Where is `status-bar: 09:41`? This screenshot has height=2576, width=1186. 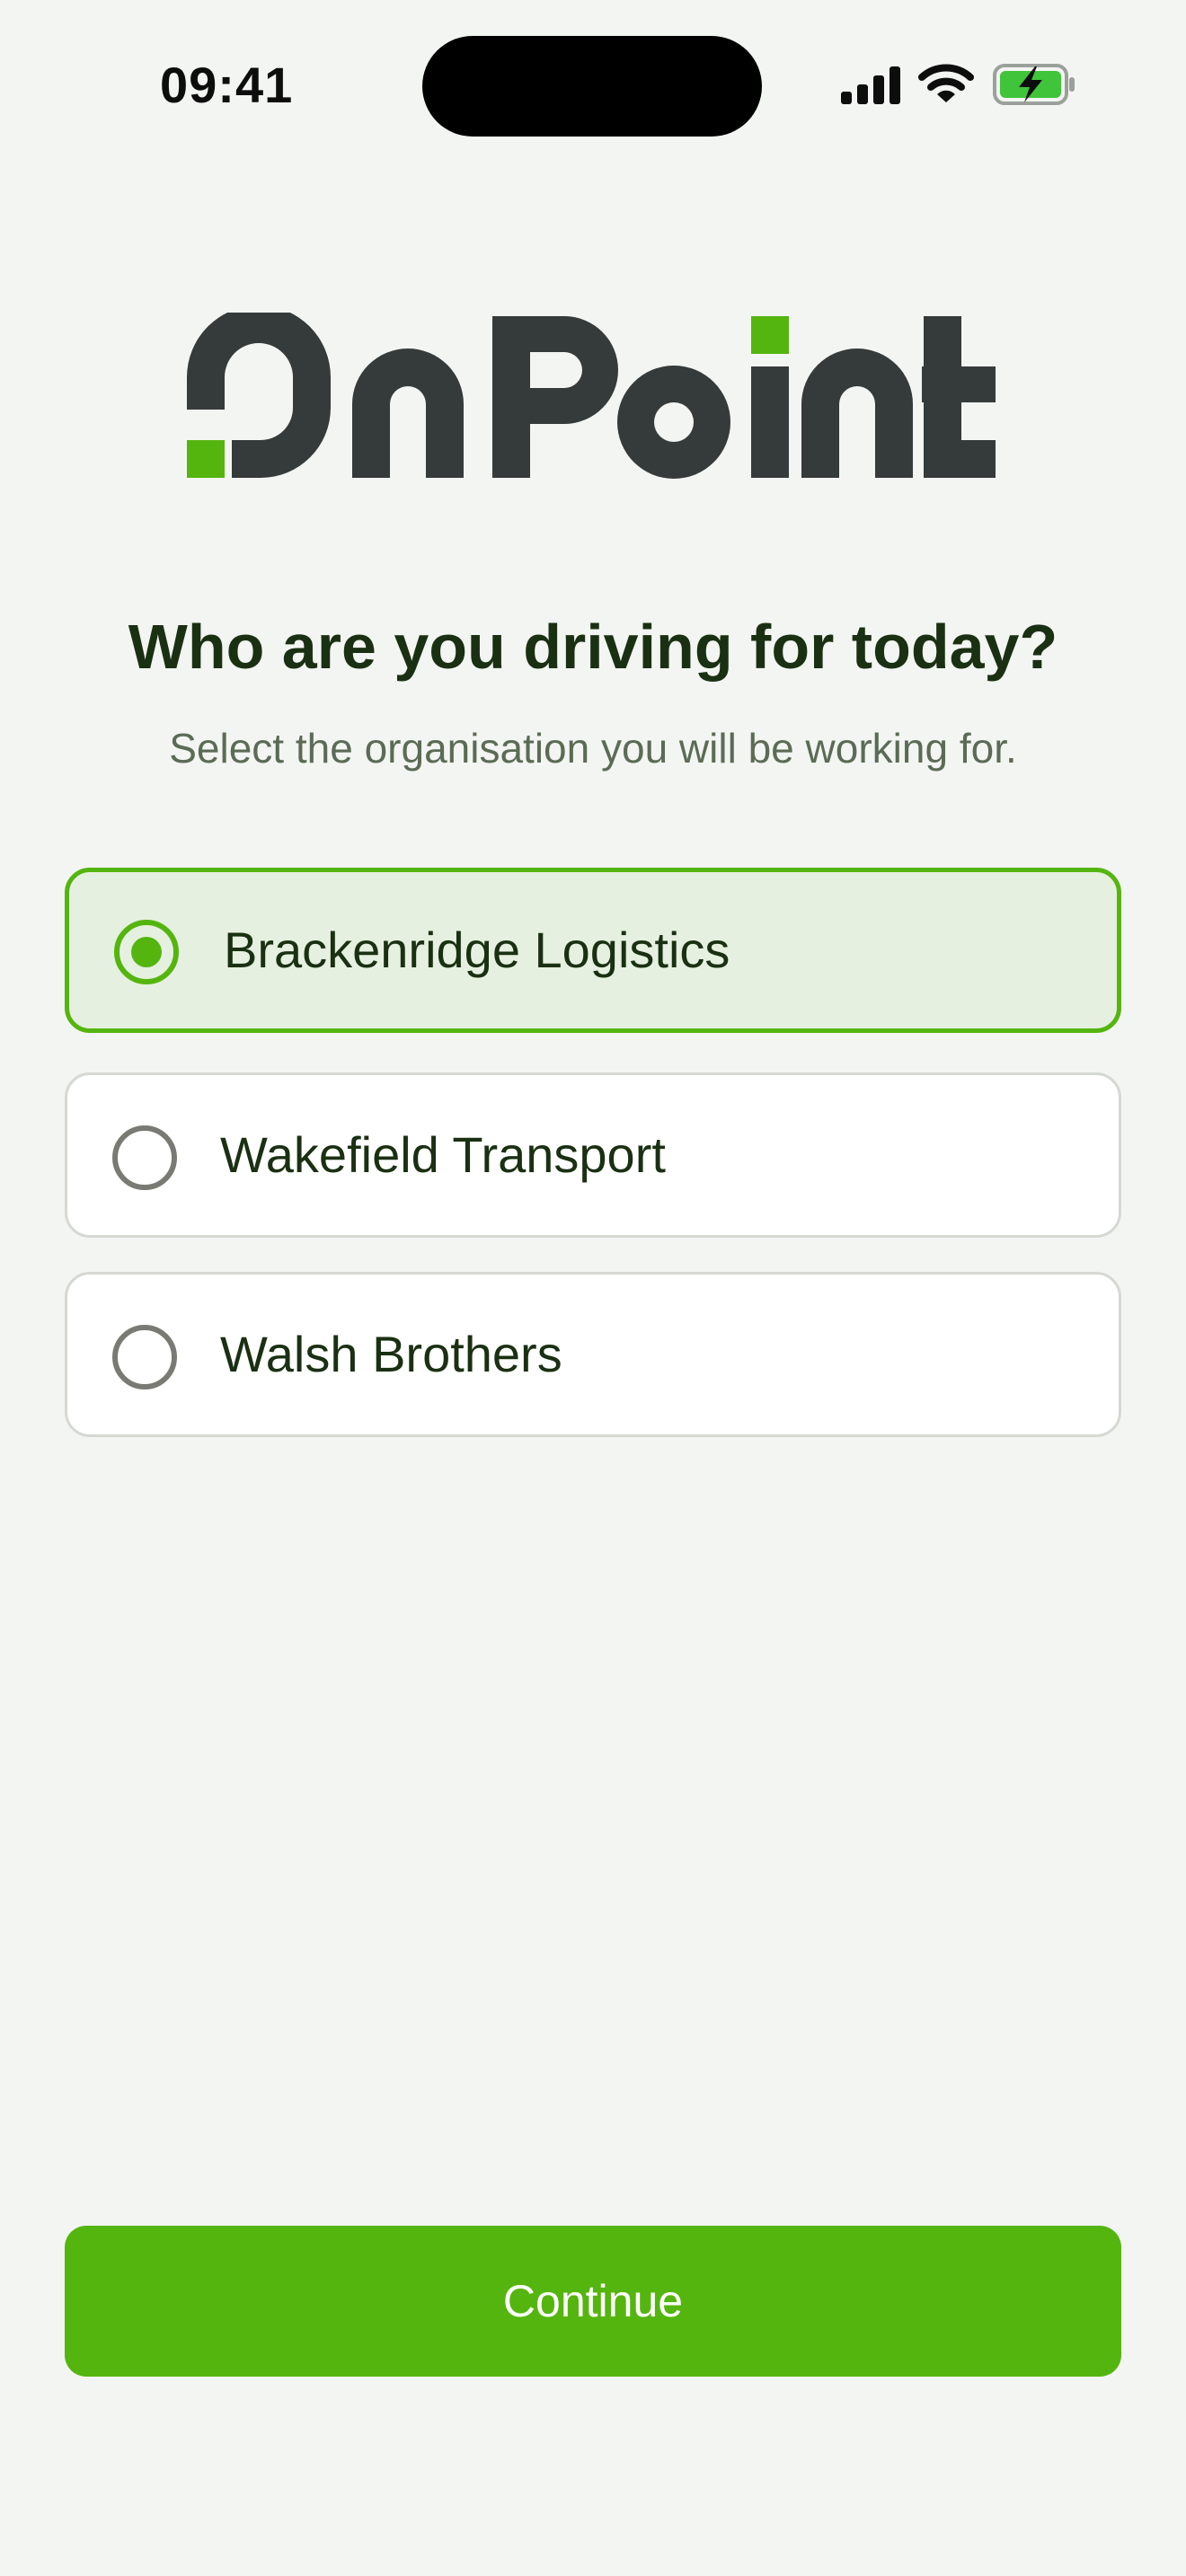 status-bar: 09:41 is located at coordinates (593, 85).